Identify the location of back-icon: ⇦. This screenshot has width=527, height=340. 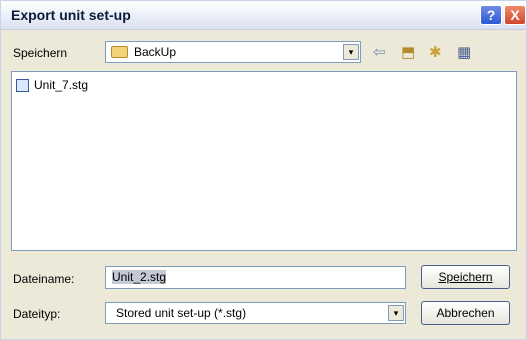
(379, 52).